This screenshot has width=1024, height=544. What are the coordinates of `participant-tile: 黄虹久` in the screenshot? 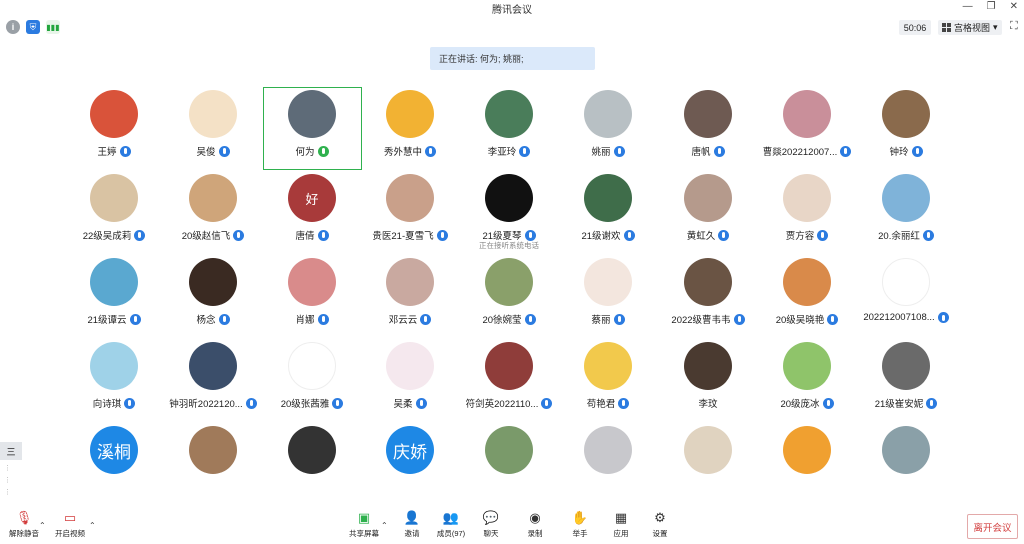 It's located at (708, 214).